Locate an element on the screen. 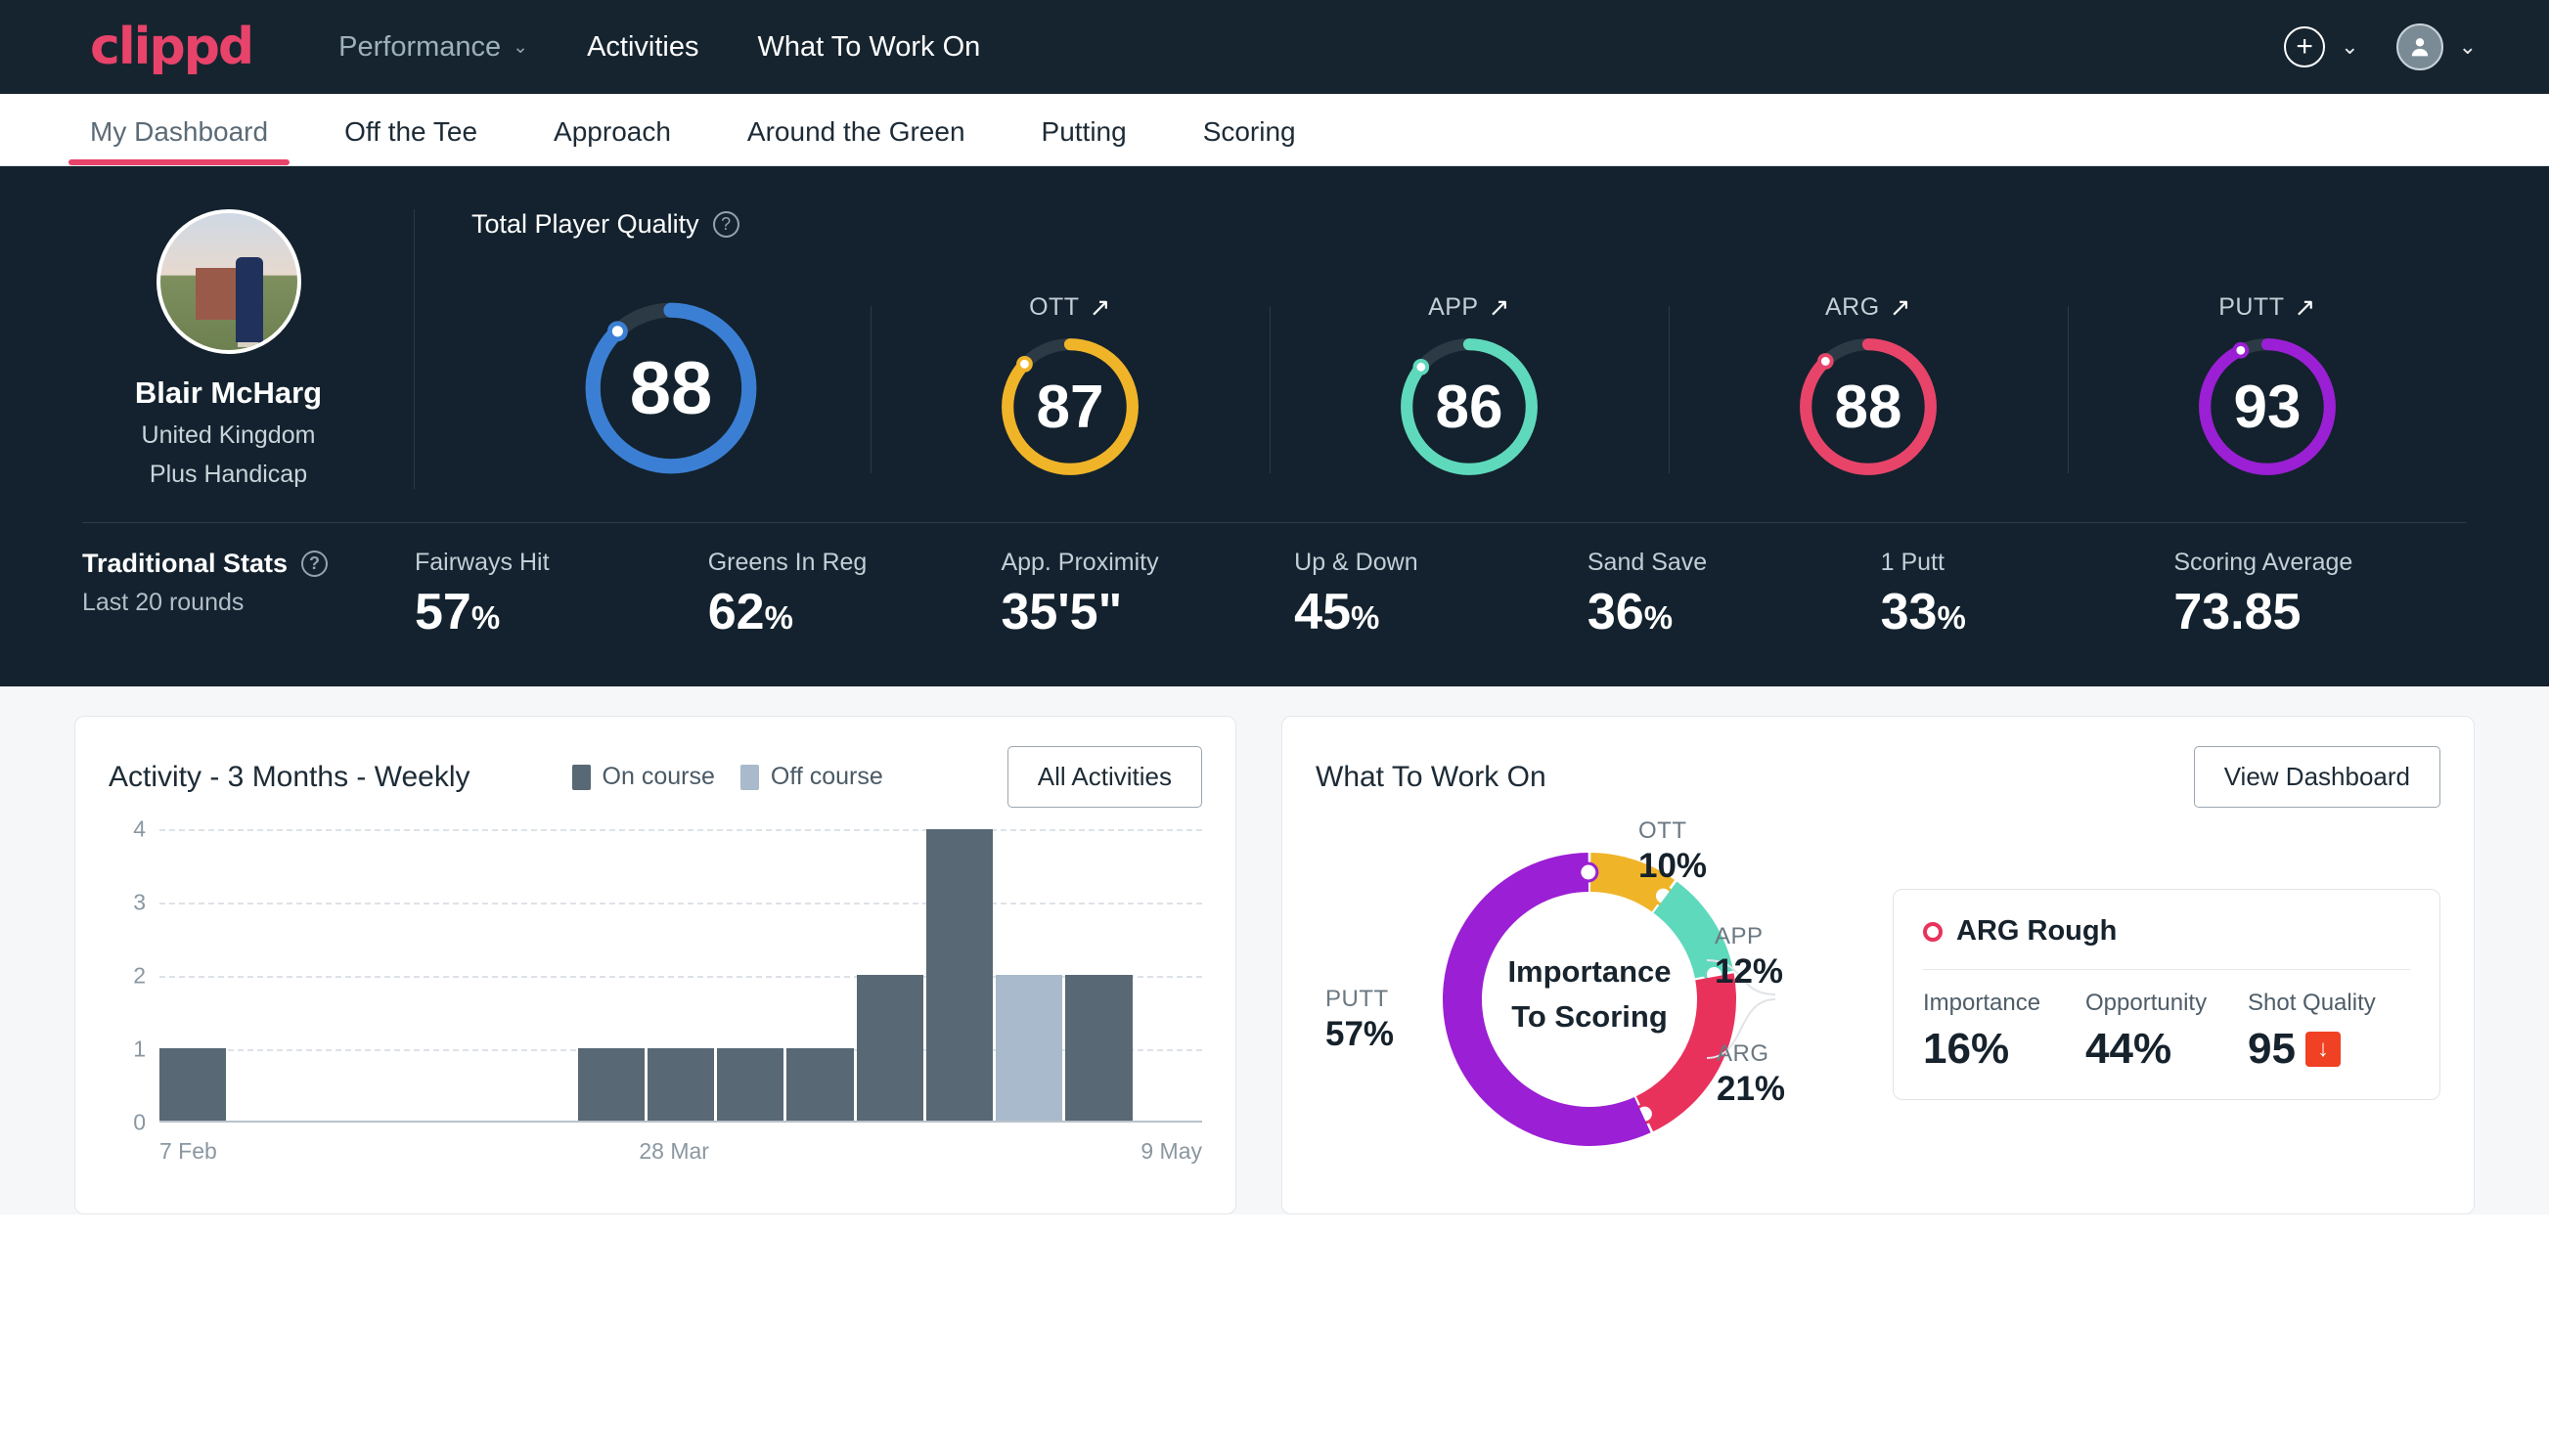  donut-marker-putt is located at coordinates (1589, 872).